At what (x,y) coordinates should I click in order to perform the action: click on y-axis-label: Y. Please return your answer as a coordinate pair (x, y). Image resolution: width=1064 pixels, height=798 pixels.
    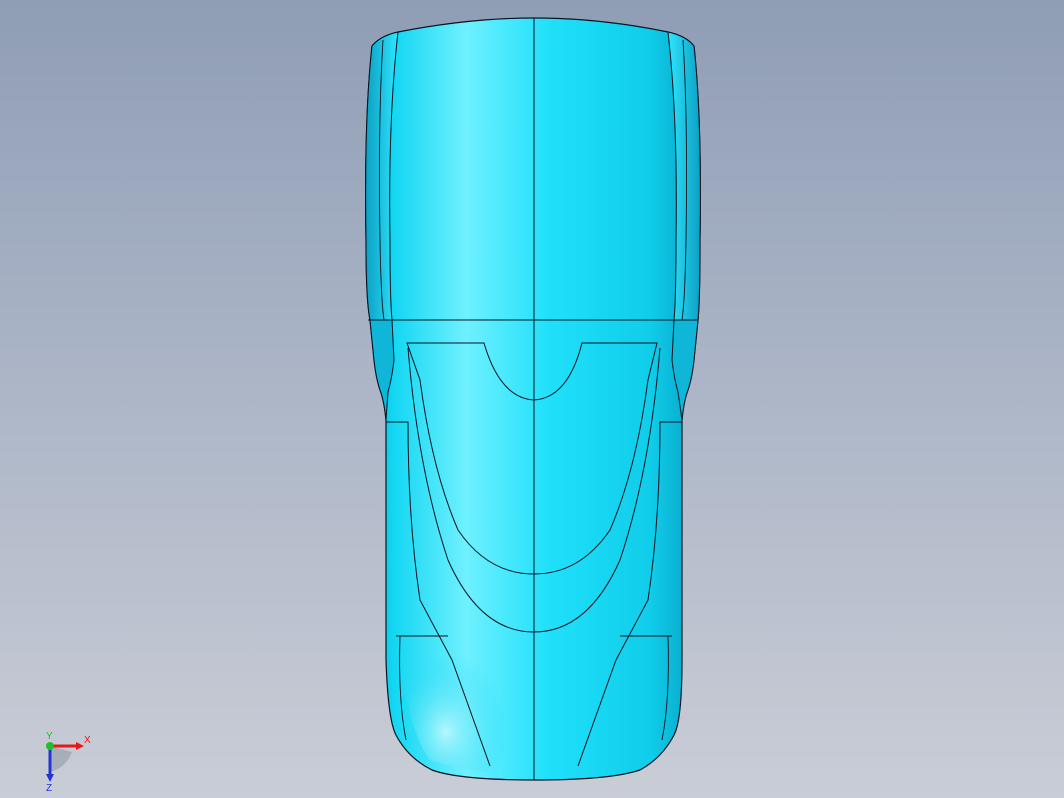
    Looking at the image, I should click on (49, 736).